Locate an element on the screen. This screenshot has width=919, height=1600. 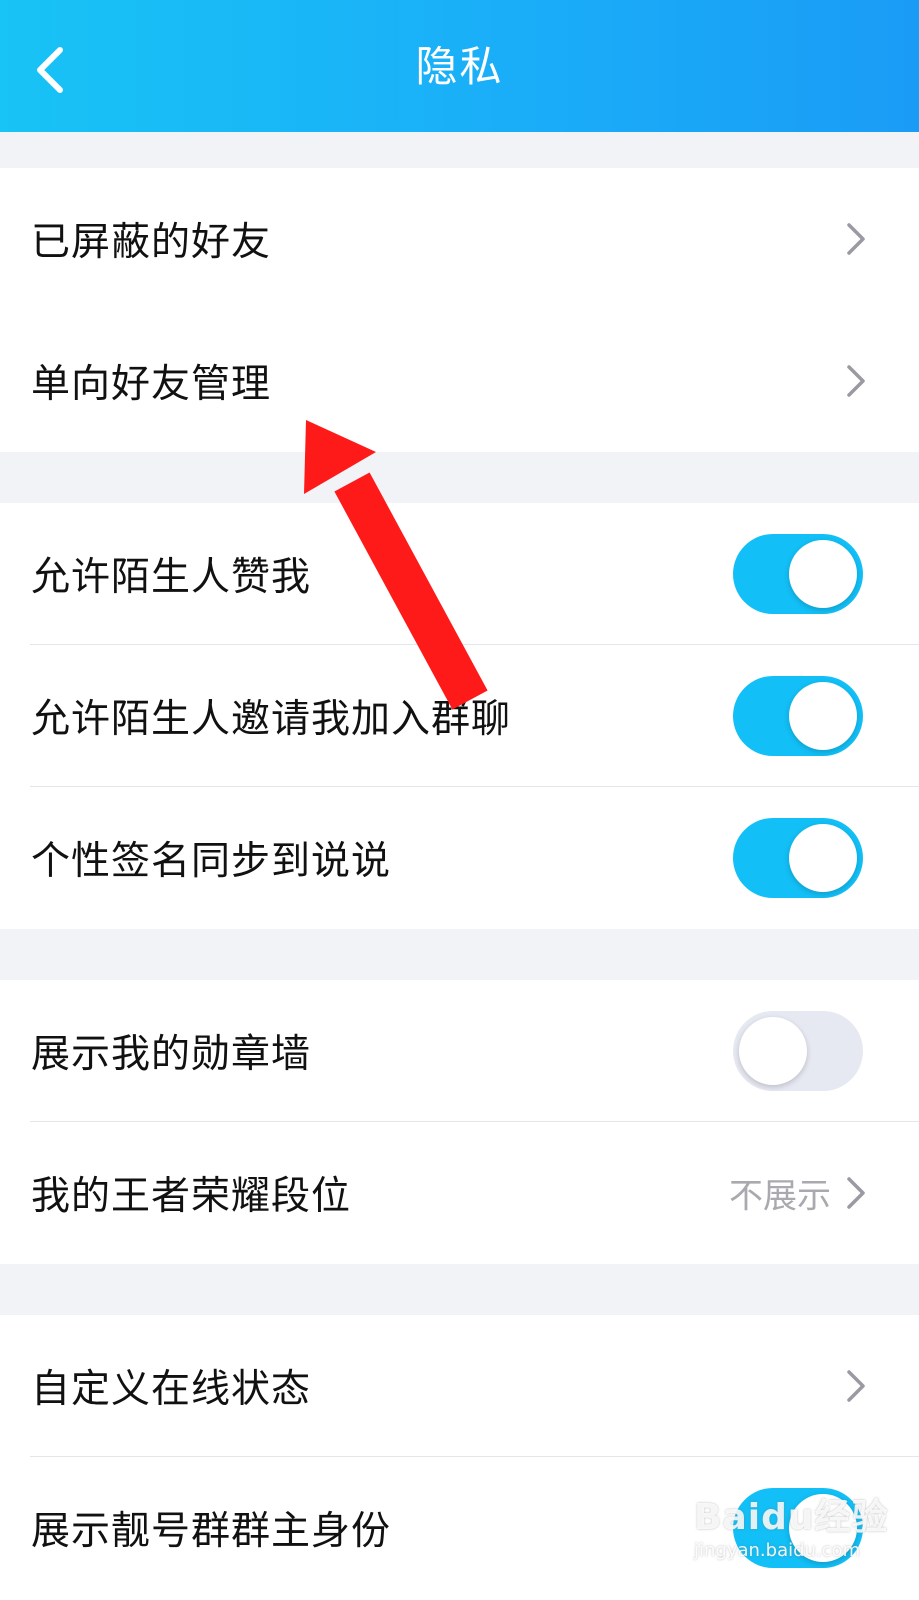
row-label: 单向好友管理 is located at coordinates (151, 384).